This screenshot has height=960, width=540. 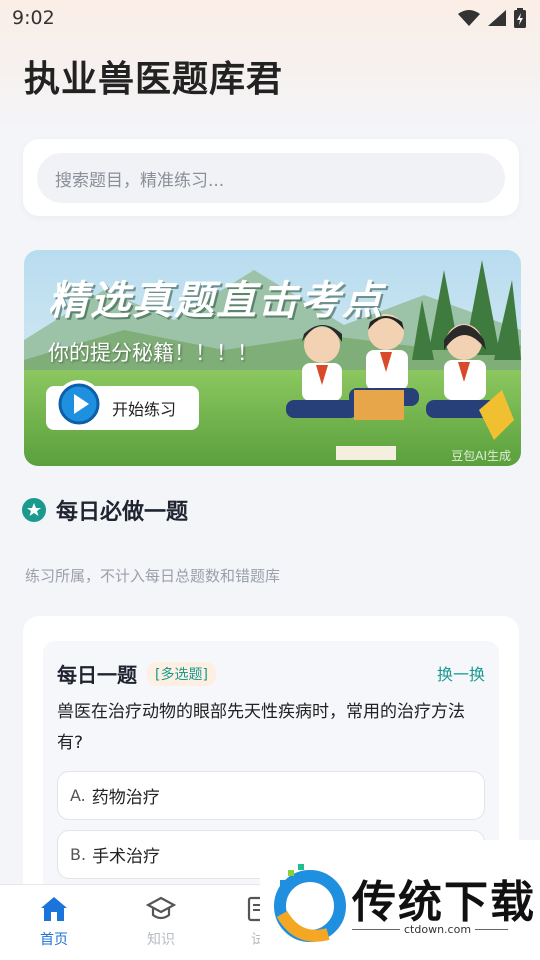 What do you see at coordinates (270, 18) in the screenshot?
I see `status-bar: 9:02` at bounding box center [270, 18].